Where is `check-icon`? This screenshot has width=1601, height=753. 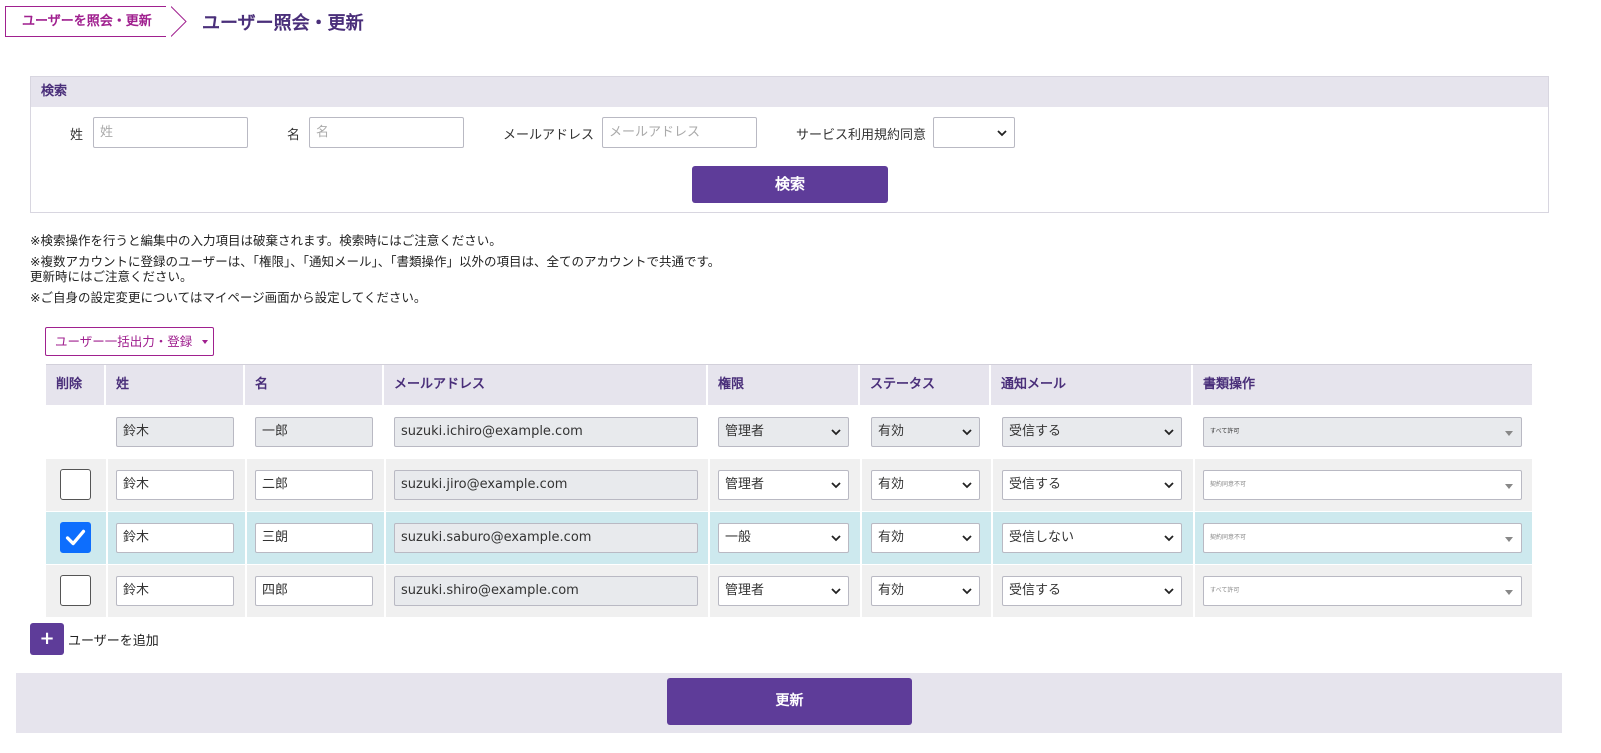 check-icon is located at coordinates (75, 537).